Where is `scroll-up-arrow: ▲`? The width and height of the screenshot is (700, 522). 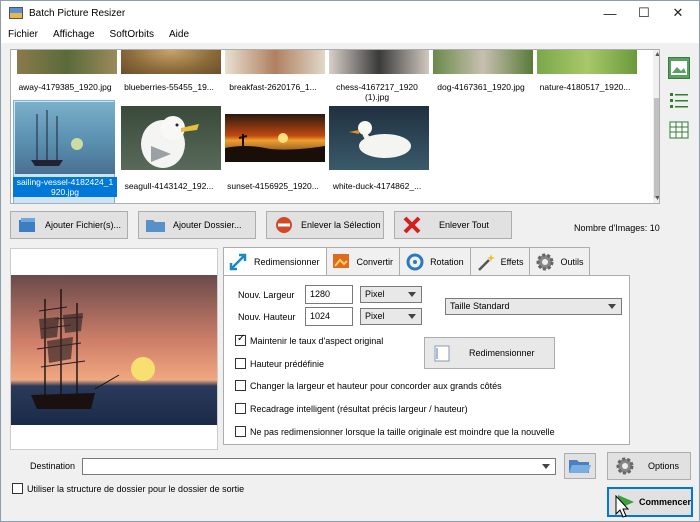
scroll-up-arrow: ▲ is located at coordinates (656, 54).